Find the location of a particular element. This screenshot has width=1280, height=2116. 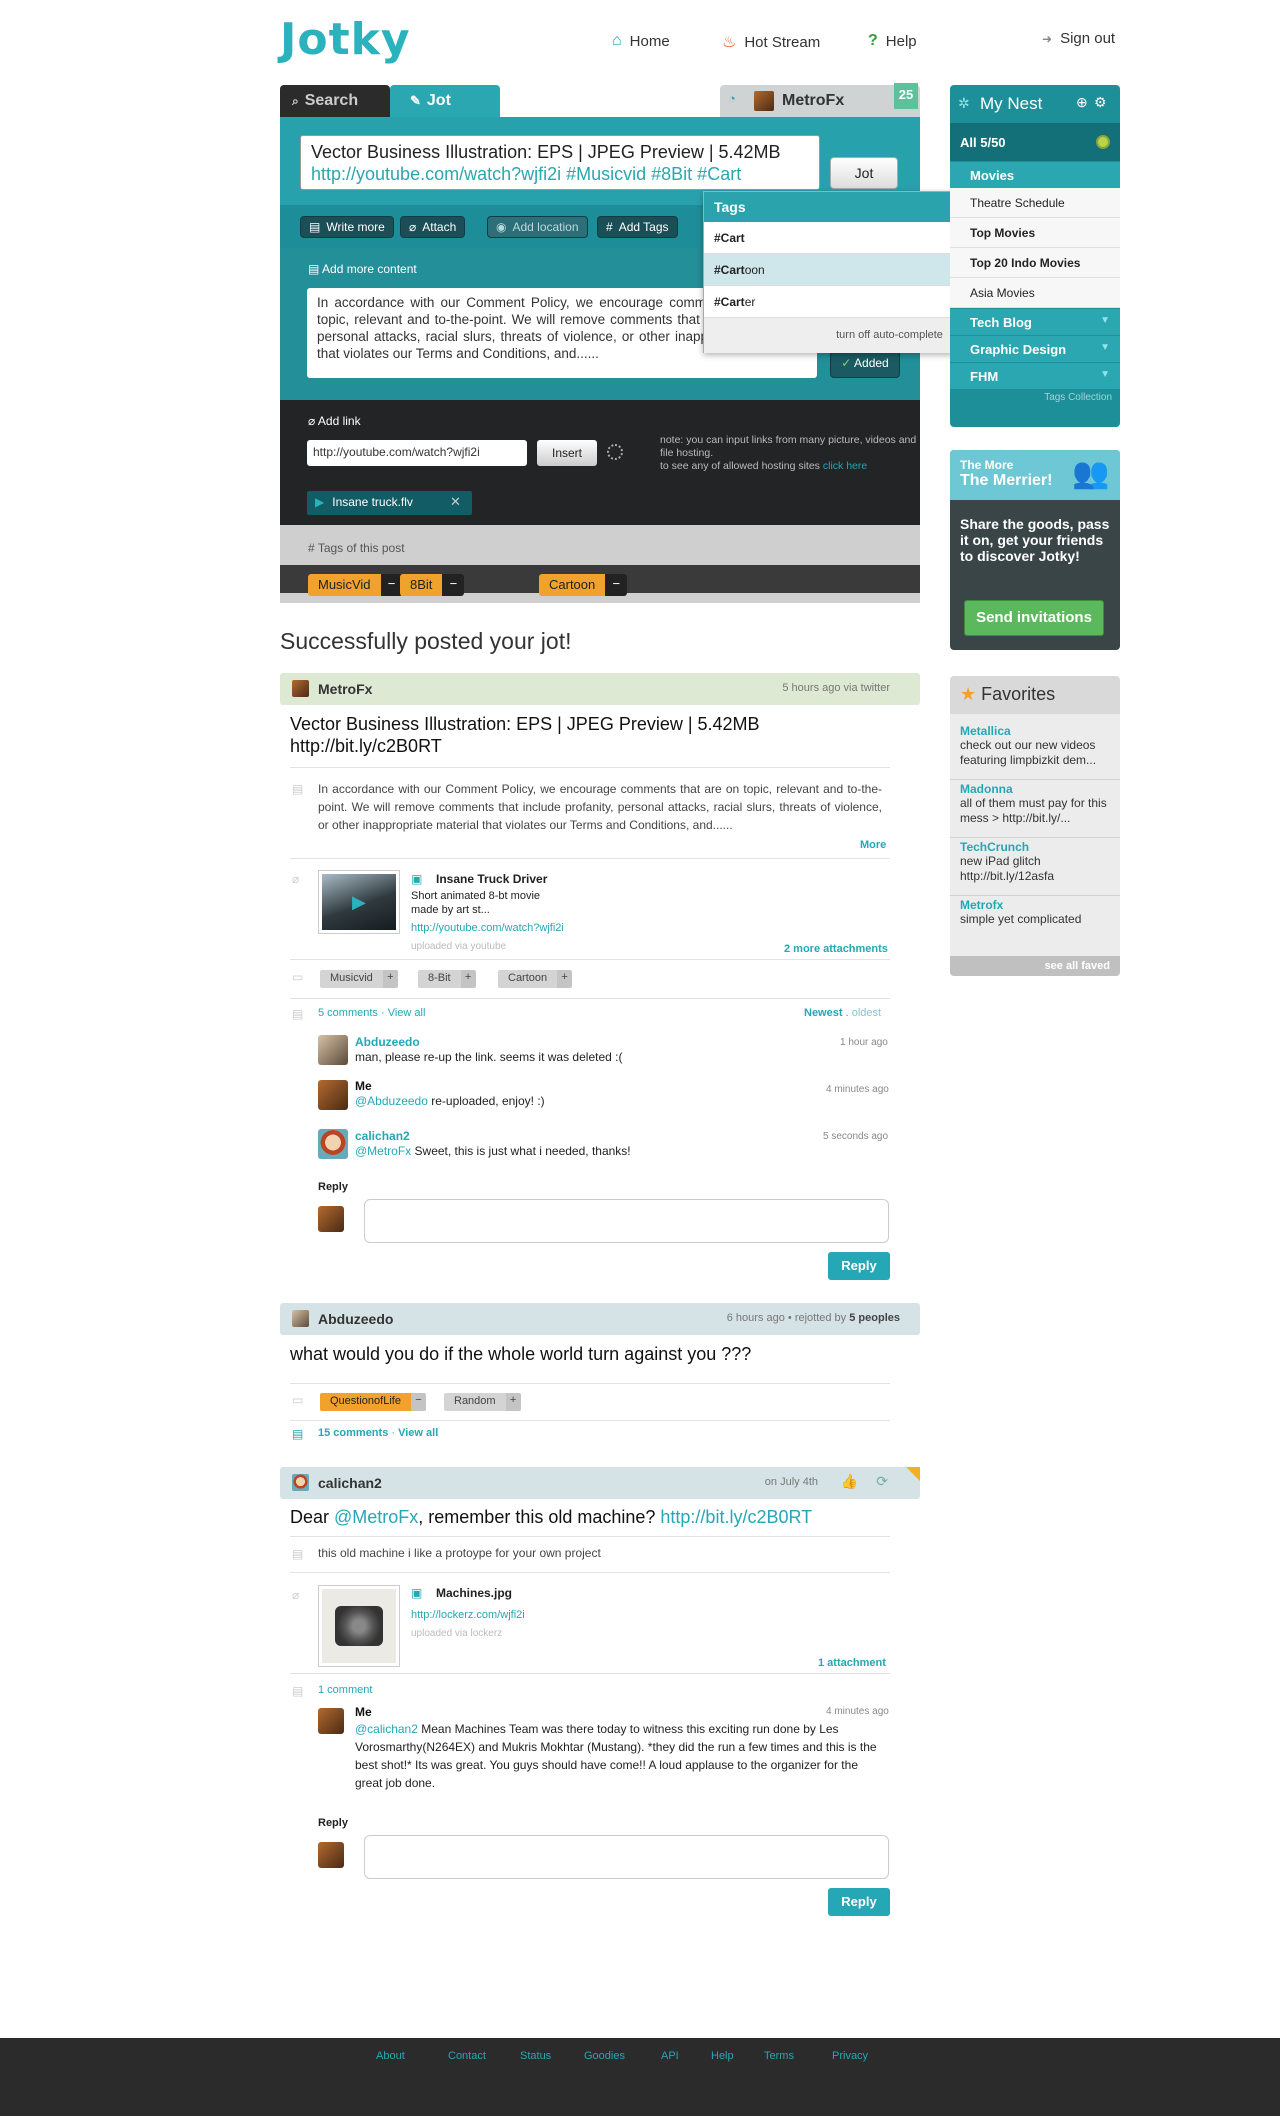

comment-author: Me is located at coordinates (363, 1086).